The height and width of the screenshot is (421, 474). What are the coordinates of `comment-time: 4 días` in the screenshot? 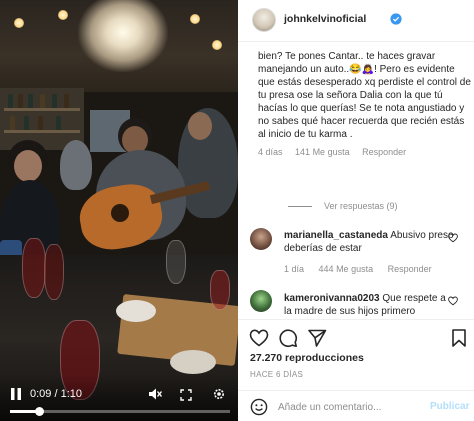 It's located at (270, 152).